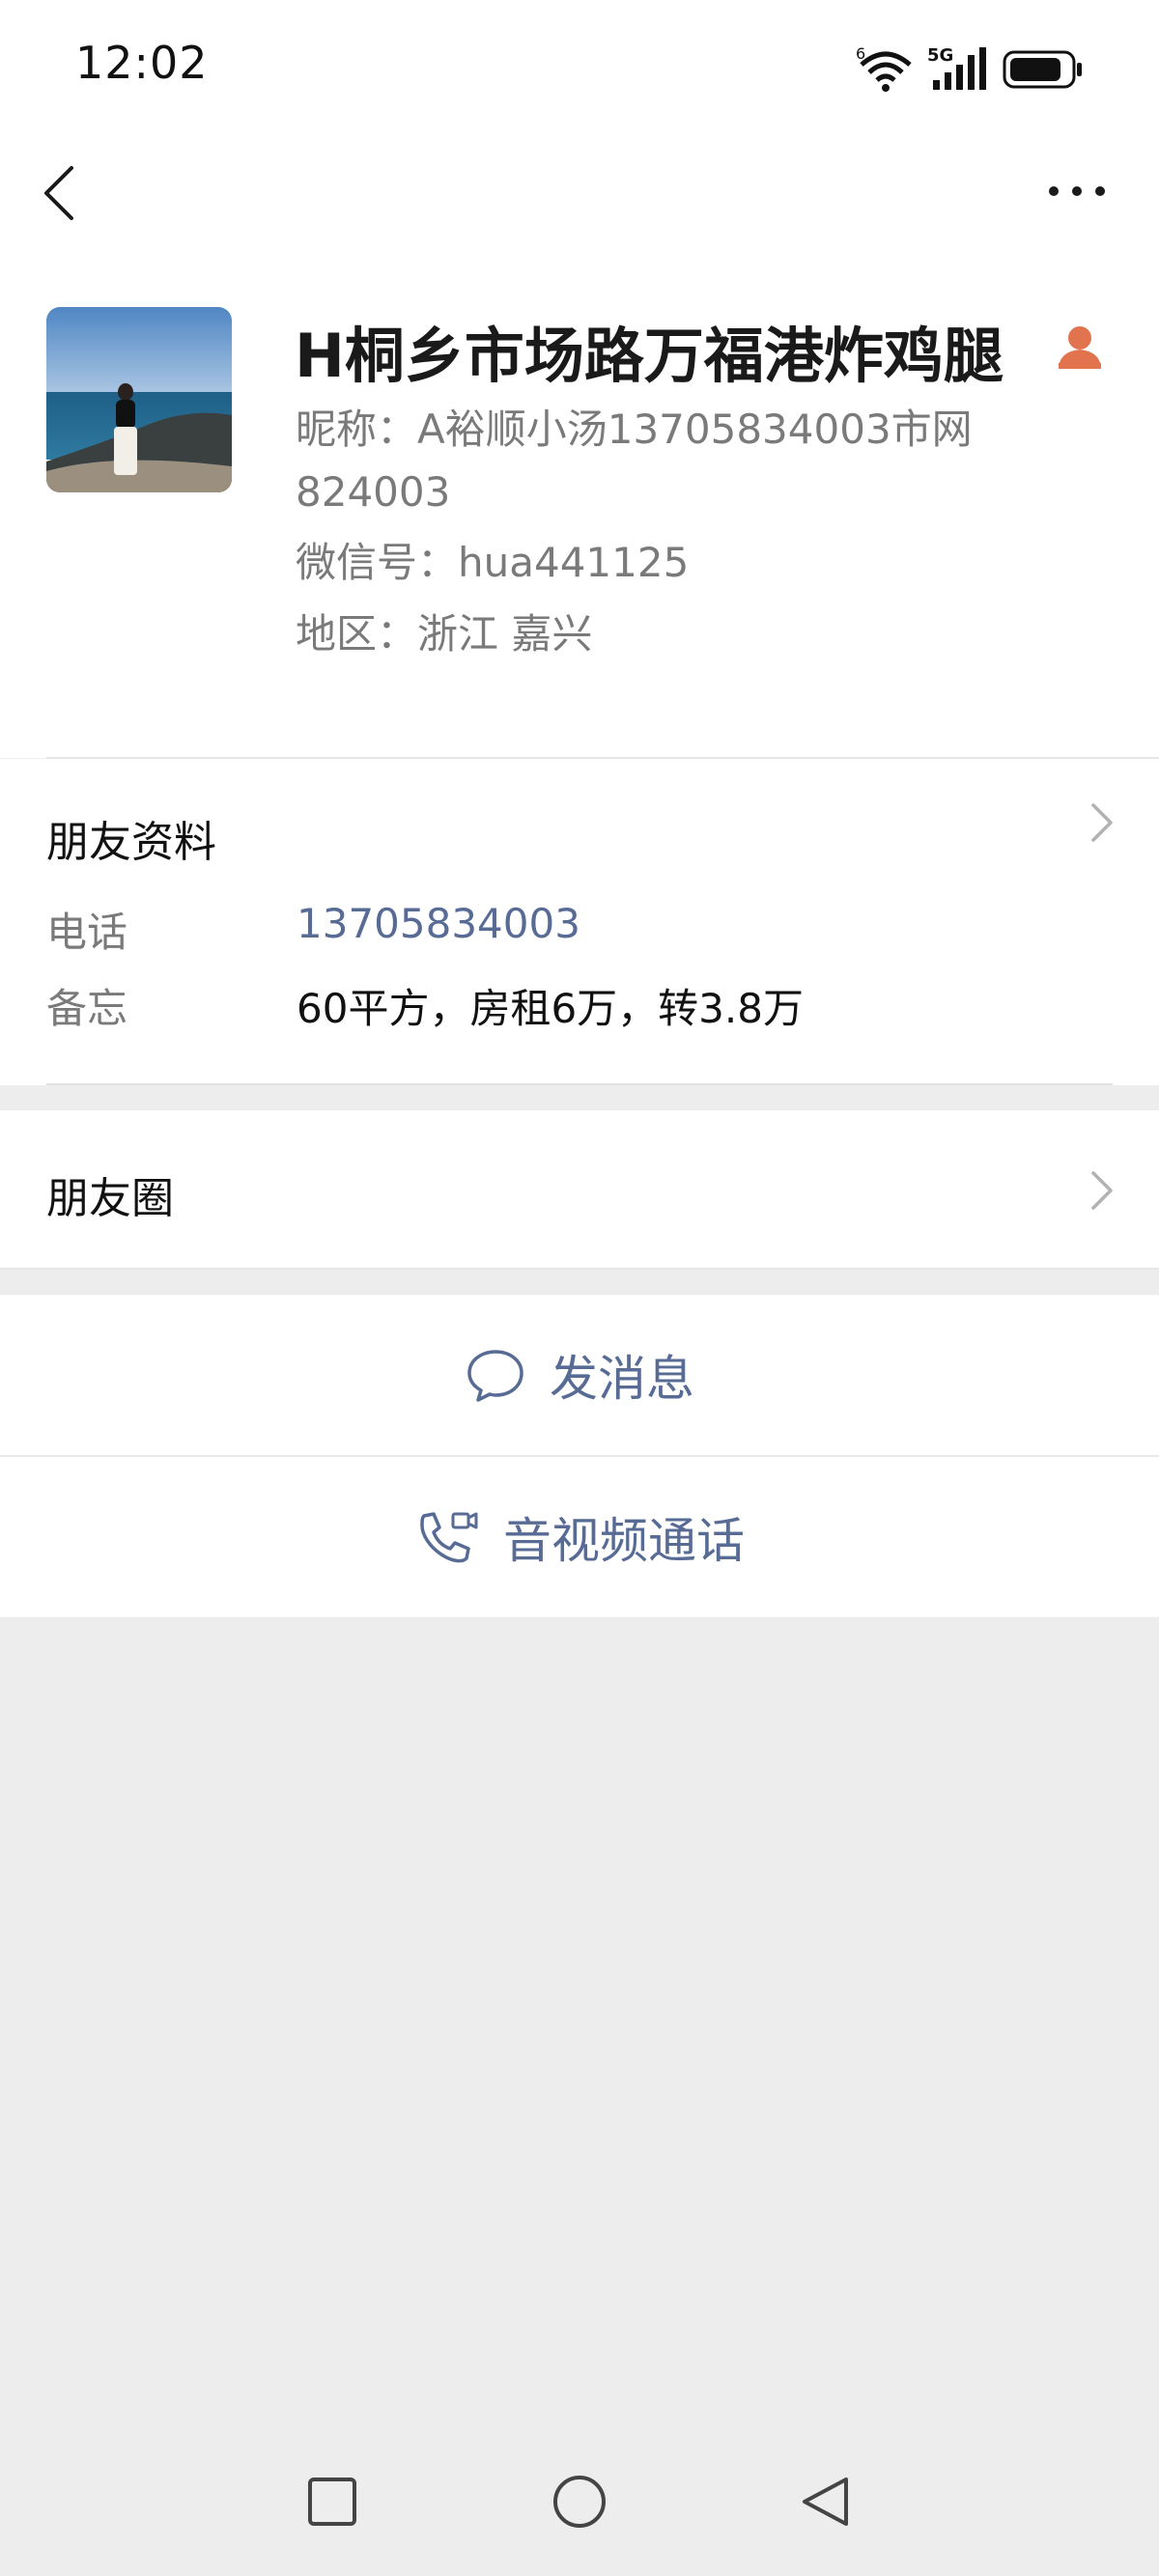 This screenshot has width=1159, height=2576. What do you see at coordinates (1080, 346) in the screenshot?
I see `person-badge-icon` at bounding box center [1080, 346].